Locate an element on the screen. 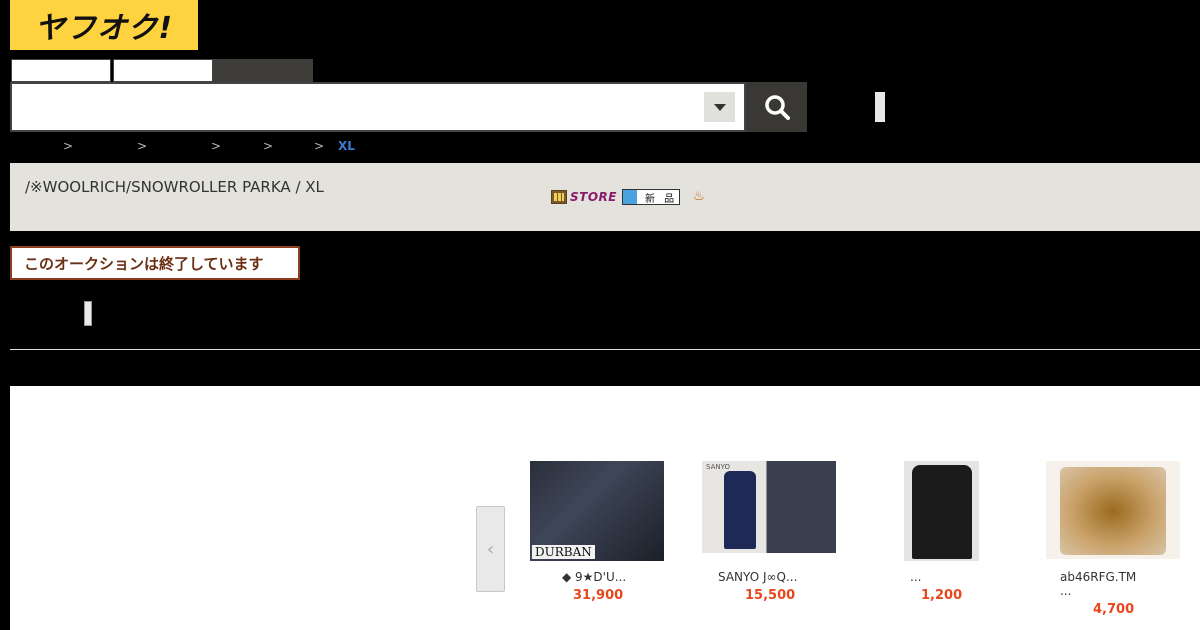  new-icon is located at coordinates (630, 197).